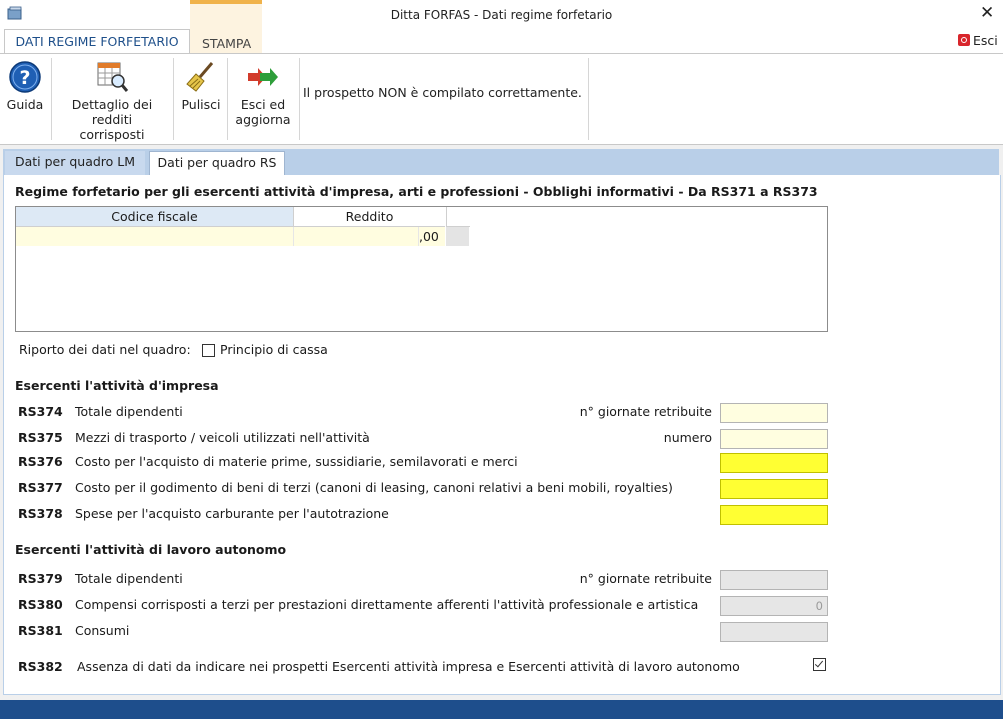  I want to click on help-icon: ?, so click(25, 77).